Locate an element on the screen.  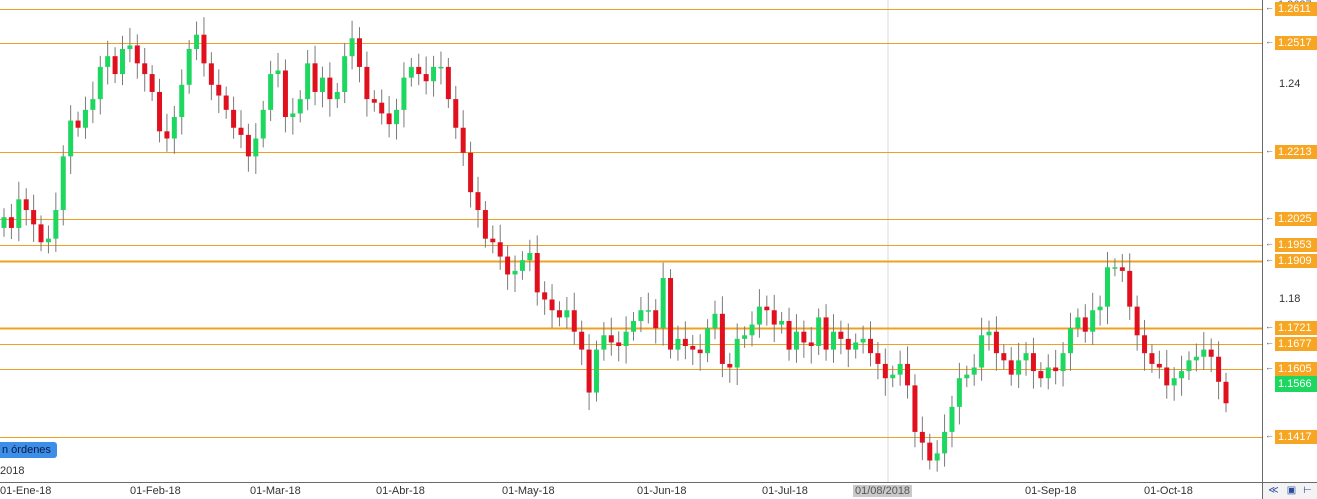
x-tick-label: 01-Jun-18 is located at coordinates (662, 491).